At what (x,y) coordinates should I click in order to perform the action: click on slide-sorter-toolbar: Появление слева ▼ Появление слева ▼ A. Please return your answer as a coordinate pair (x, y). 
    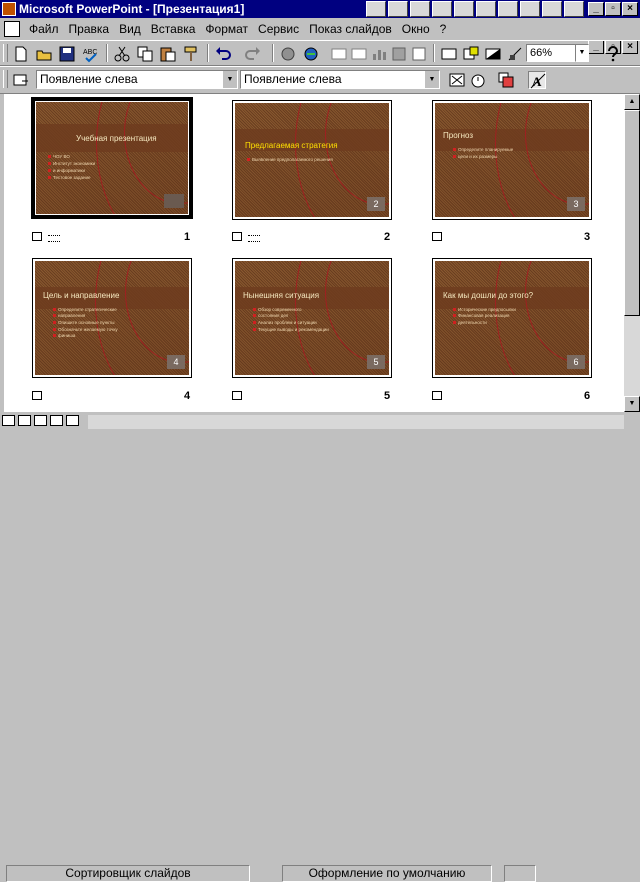
    Looking at the image, I should click on (320, 80).